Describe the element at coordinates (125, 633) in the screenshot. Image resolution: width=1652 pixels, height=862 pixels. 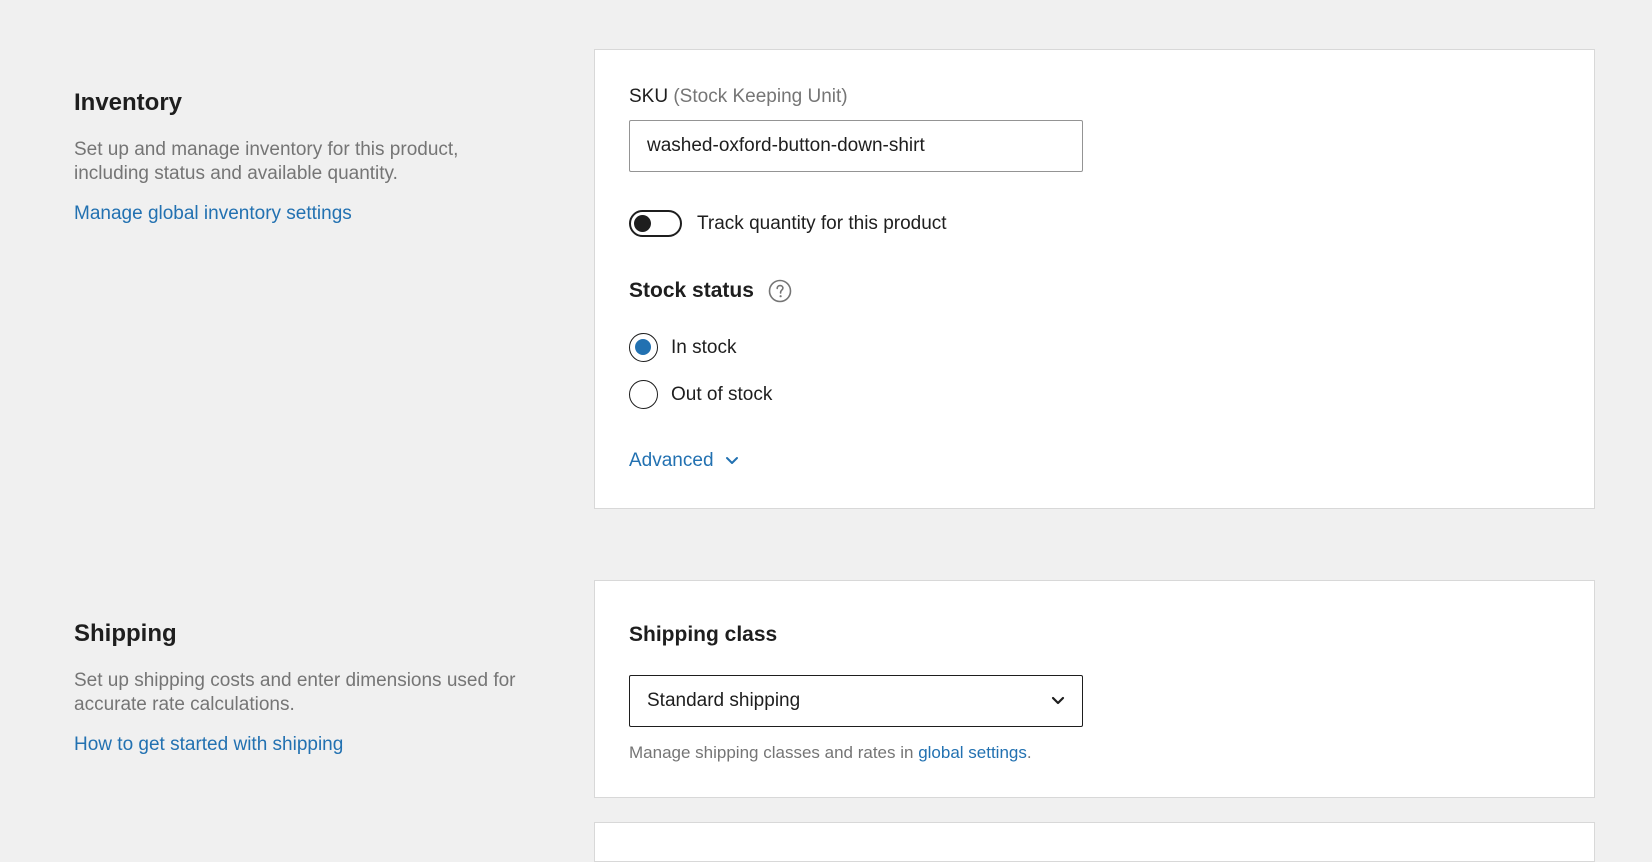
I see `shipping-section-title: Shipping` at that location.